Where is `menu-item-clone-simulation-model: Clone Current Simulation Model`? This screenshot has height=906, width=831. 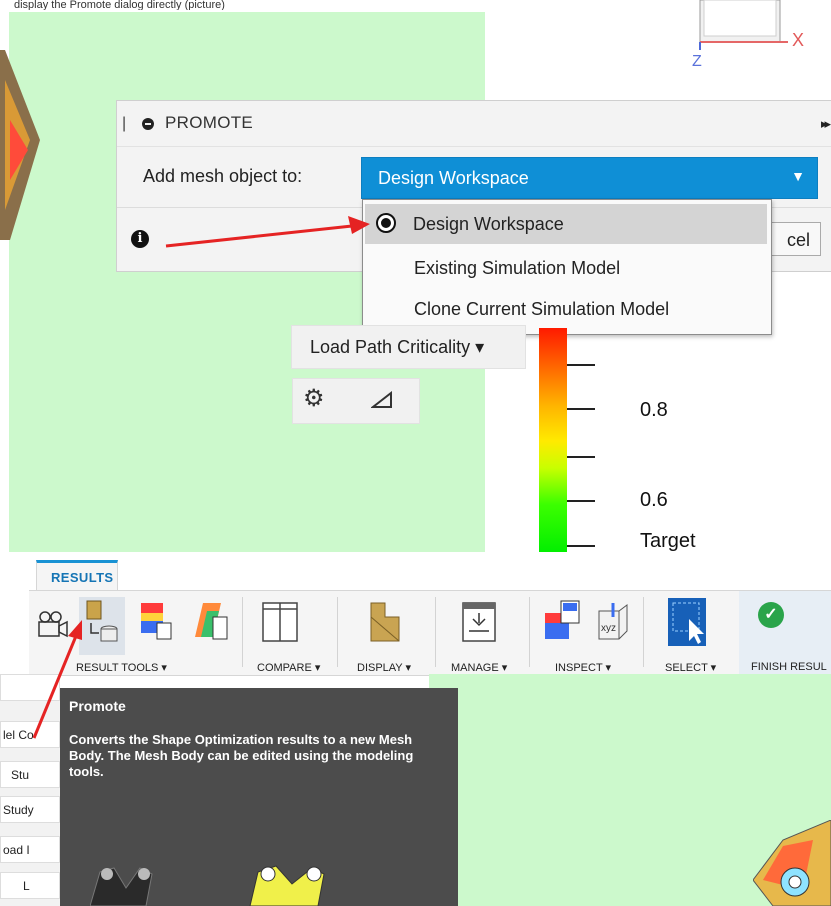
menu-item-clone-simulation-model: Clone Current Simulation Model is located at coordinates (566, 309).